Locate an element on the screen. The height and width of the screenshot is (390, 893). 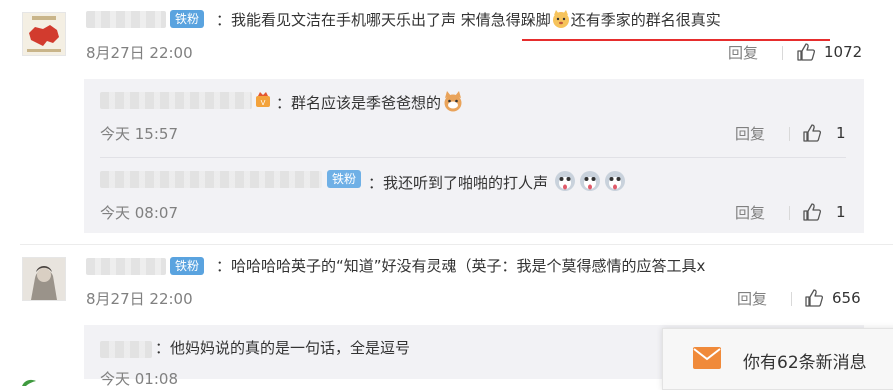
comment-text: ：我能看见文洁在手机哪天乐出了声 宋倩急得跺脚 还有季家的群名很真实 is located at coordinates (468, 19).